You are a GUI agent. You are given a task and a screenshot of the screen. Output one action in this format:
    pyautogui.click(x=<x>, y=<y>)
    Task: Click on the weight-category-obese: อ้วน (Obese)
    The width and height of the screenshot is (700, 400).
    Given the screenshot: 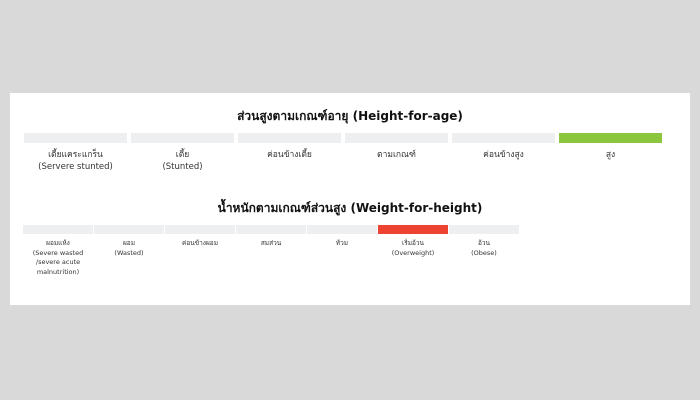 What is the action you would take?
    pyautogui.click(x=484, y=251)
    